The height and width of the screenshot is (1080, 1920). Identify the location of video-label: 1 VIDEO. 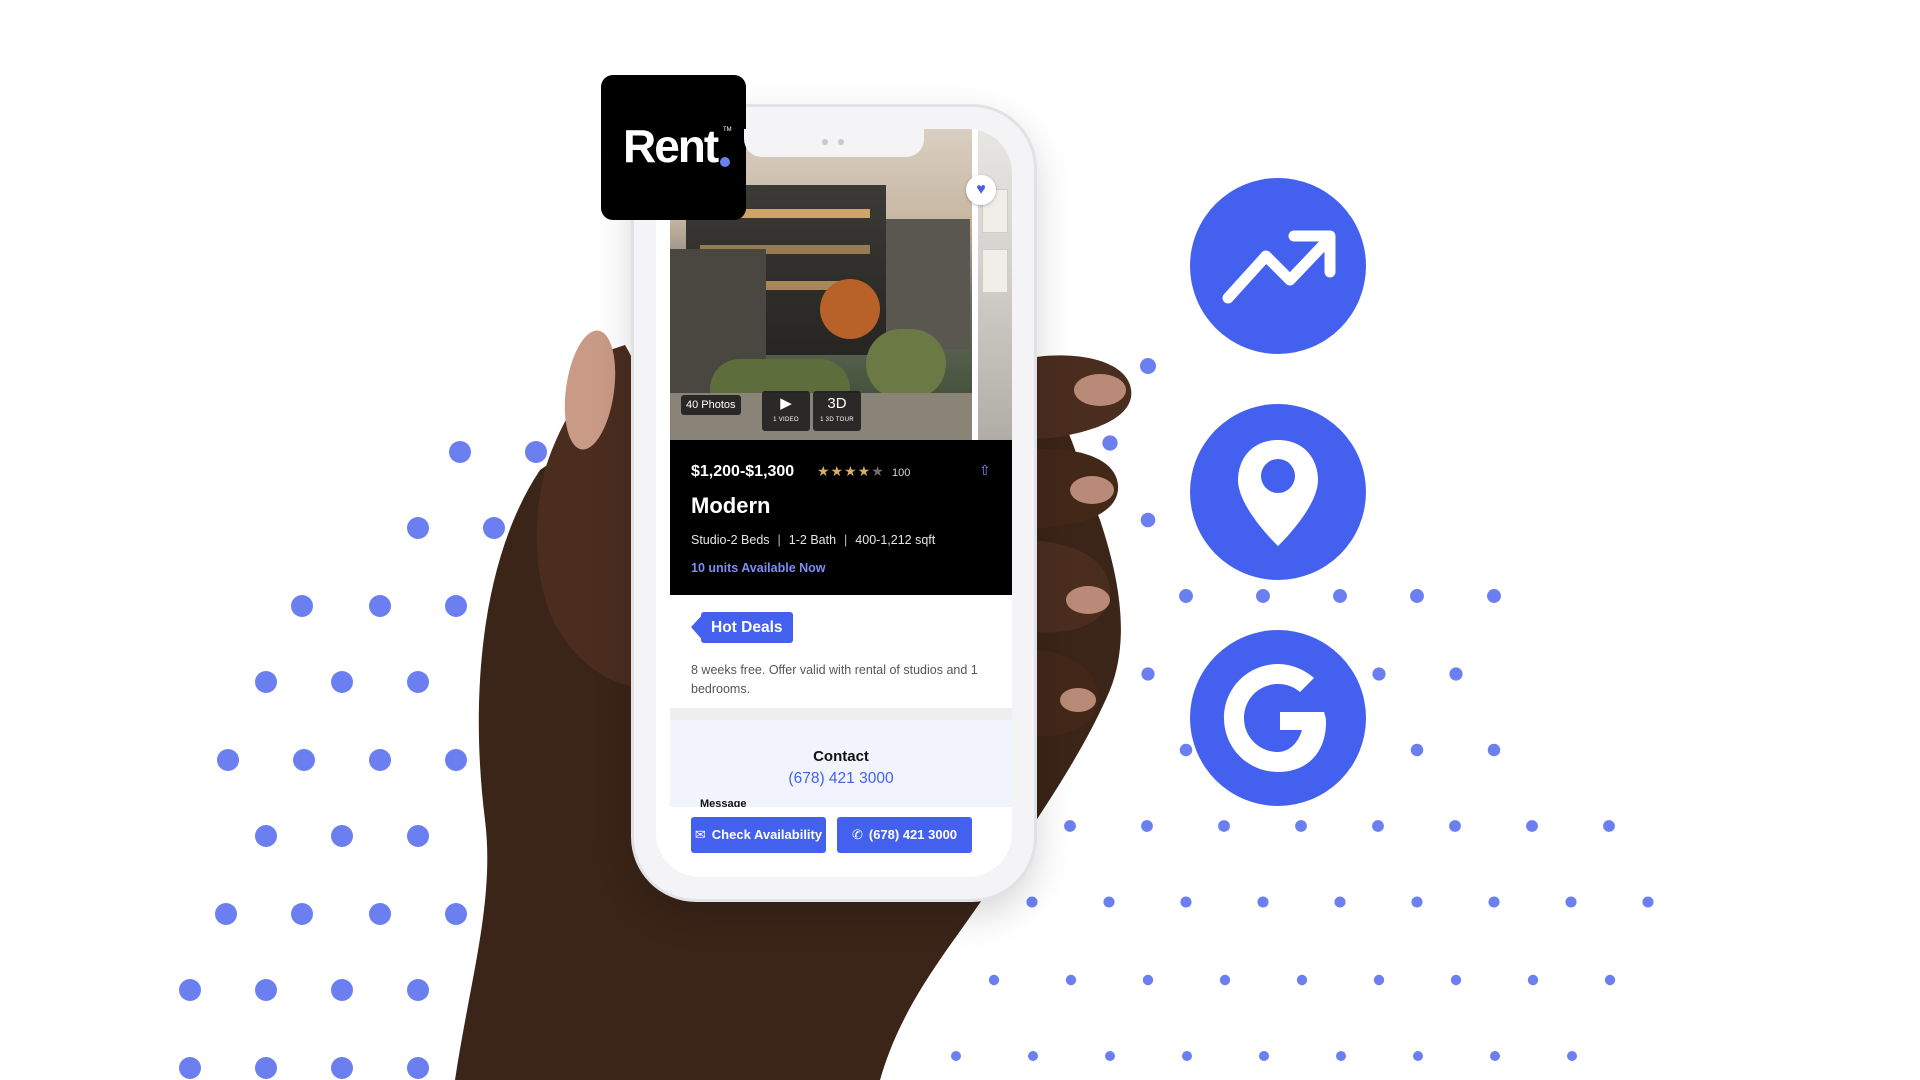
(786, 420).